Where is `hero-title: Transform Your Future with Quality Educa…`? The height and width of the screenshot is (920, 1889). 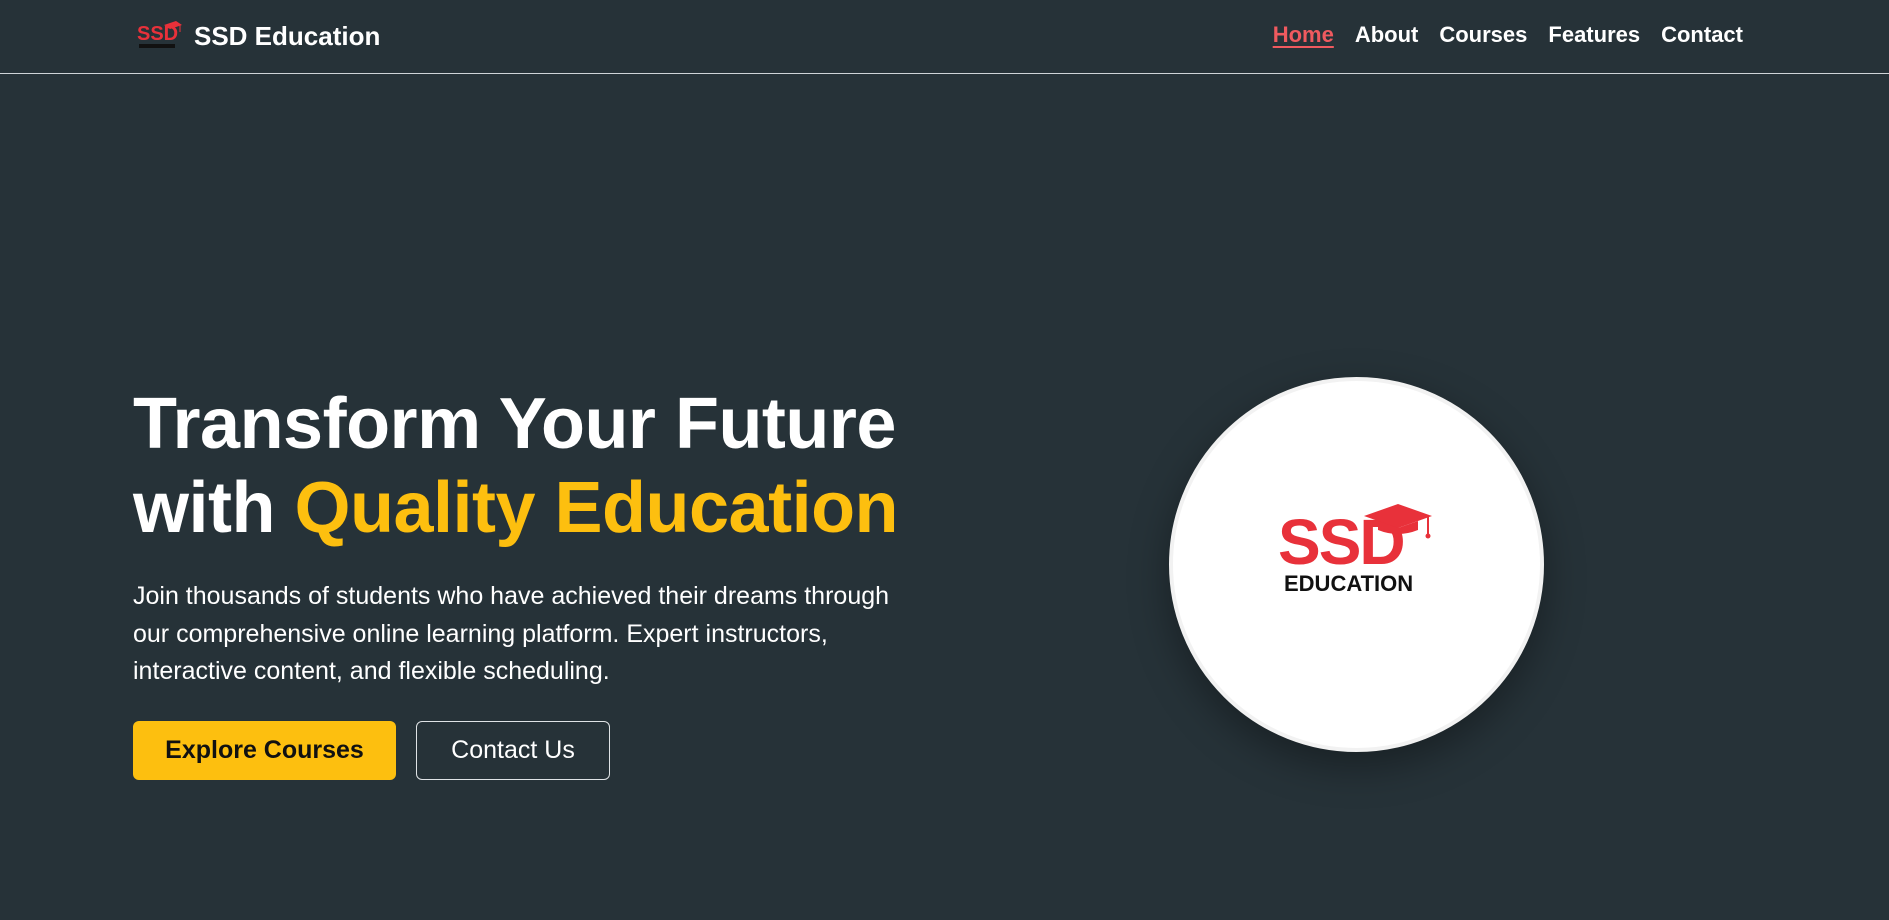 hero-title: Transform Your Future with Quality Educa… is located at coordinates (583, 466).